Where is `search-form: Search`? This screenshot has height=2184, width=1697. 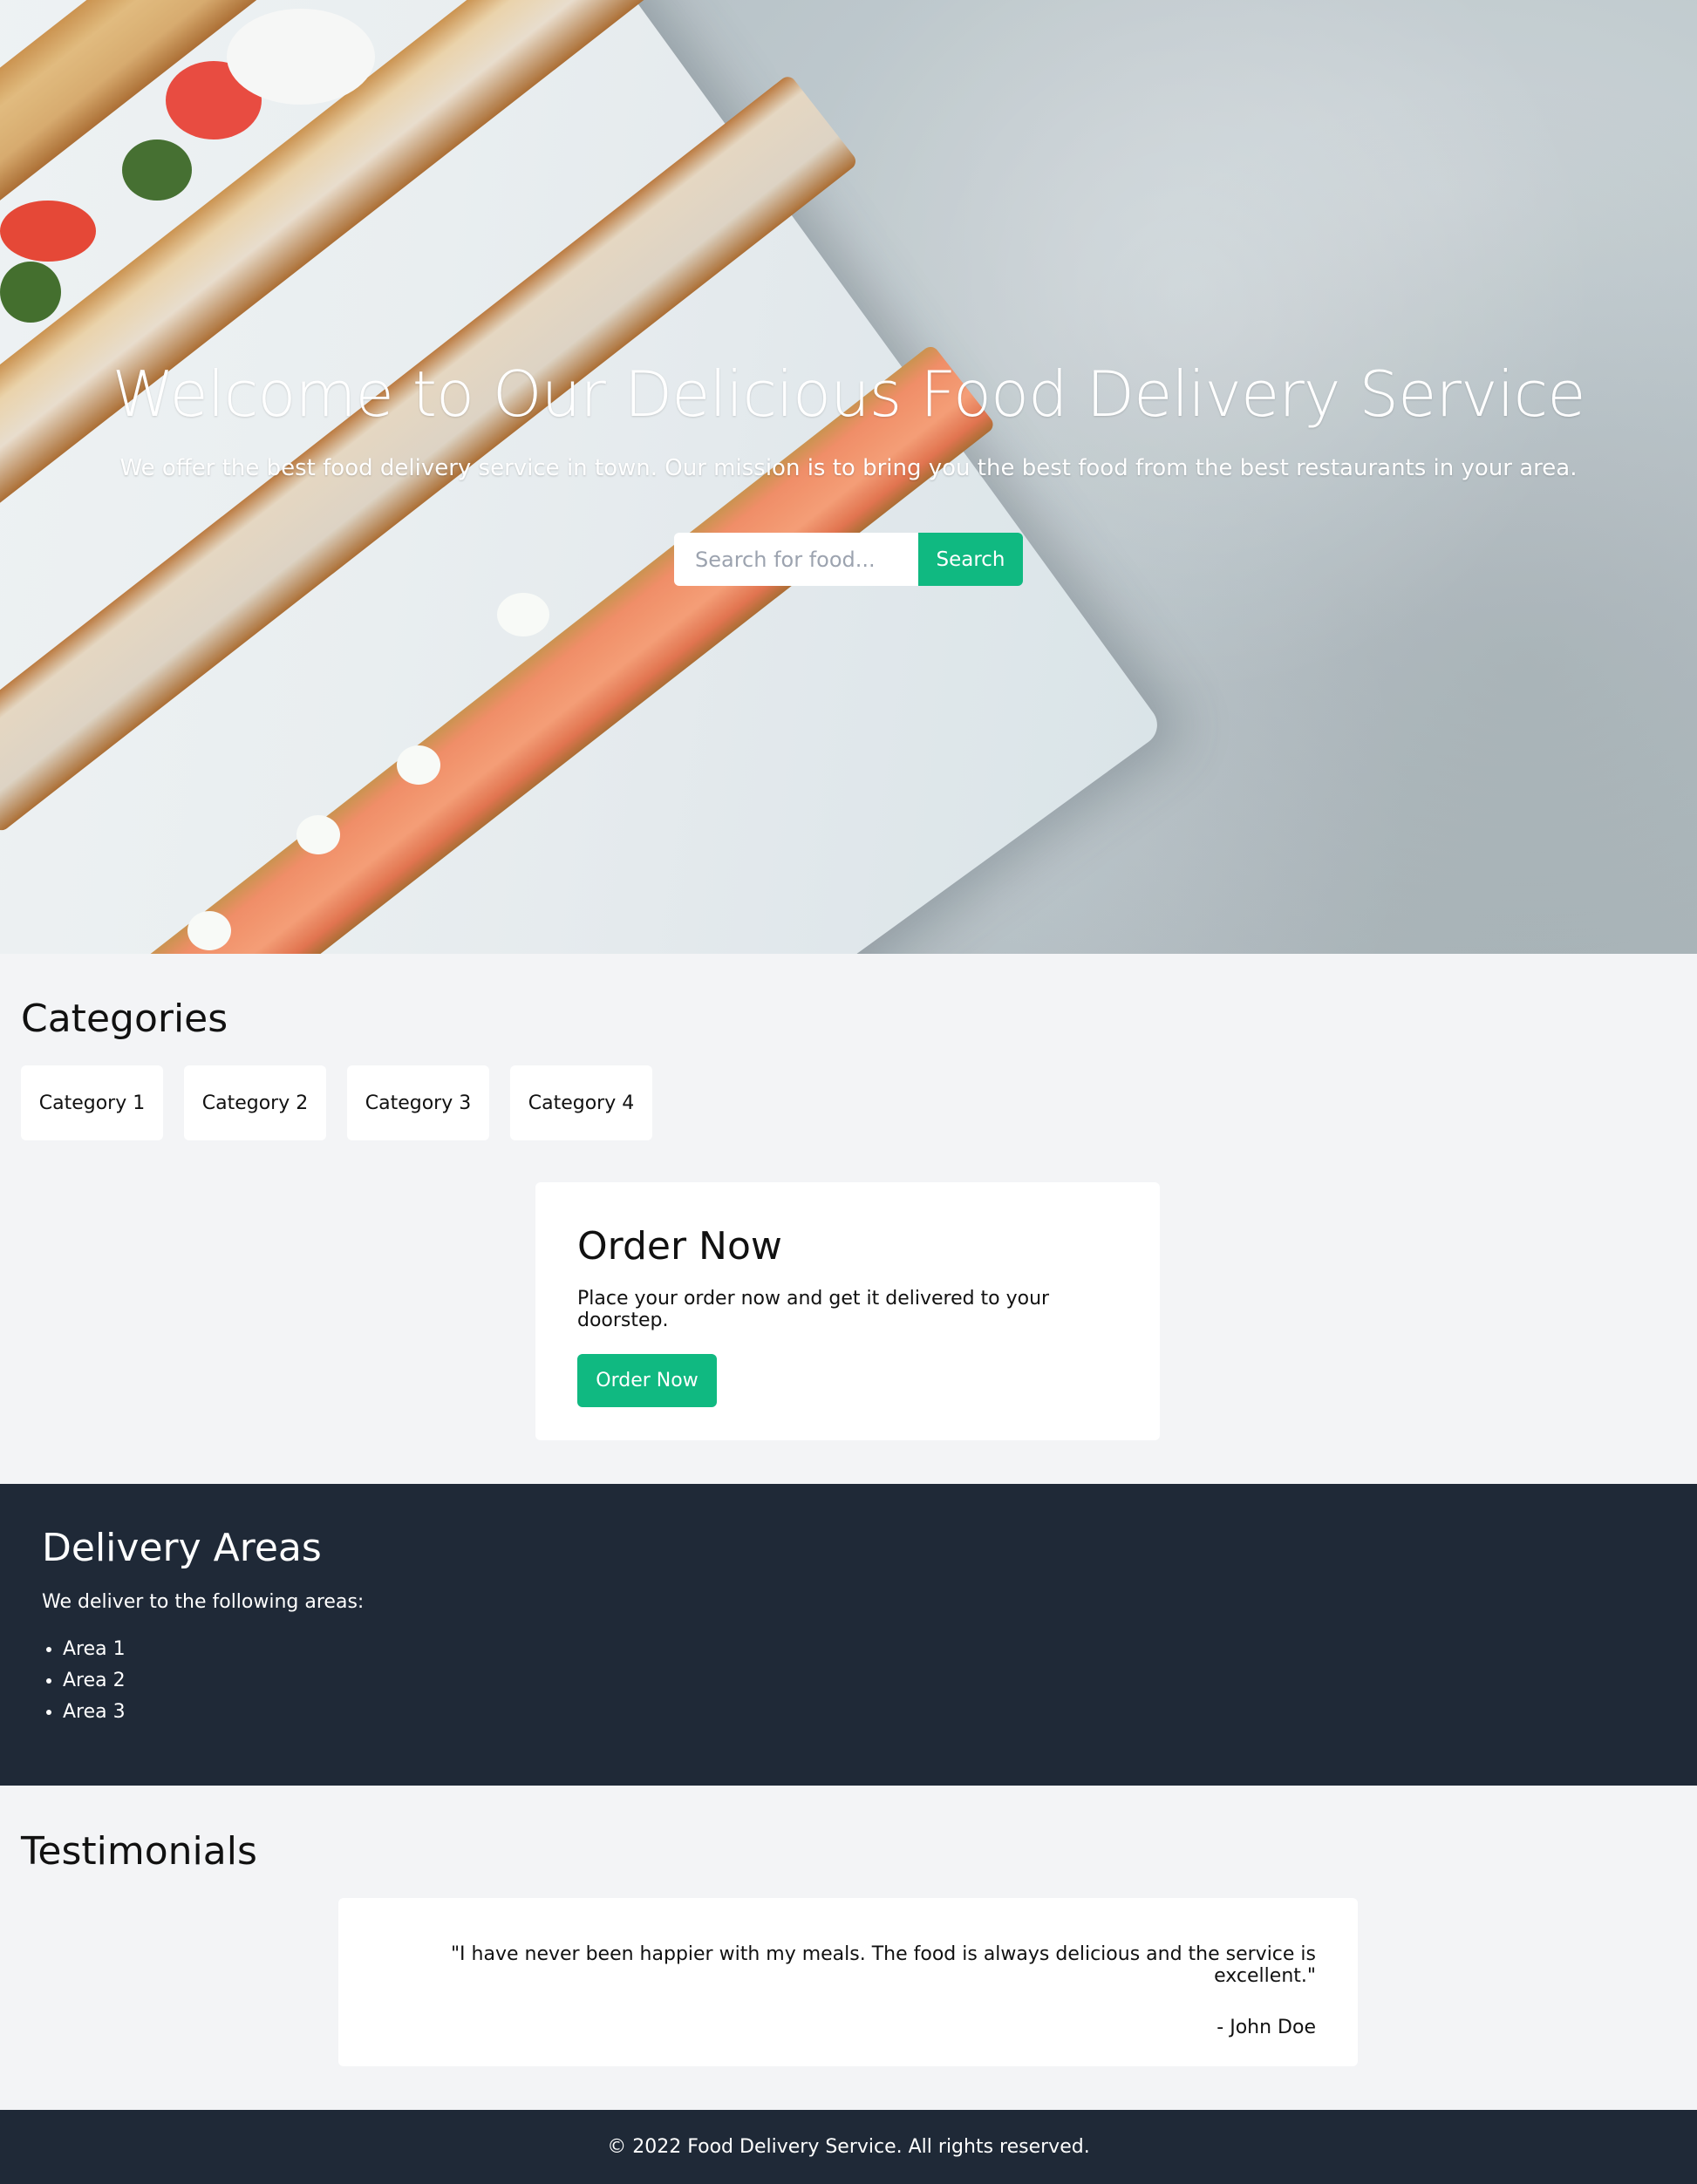 search-form: Search is located at coordinates (848, 559).